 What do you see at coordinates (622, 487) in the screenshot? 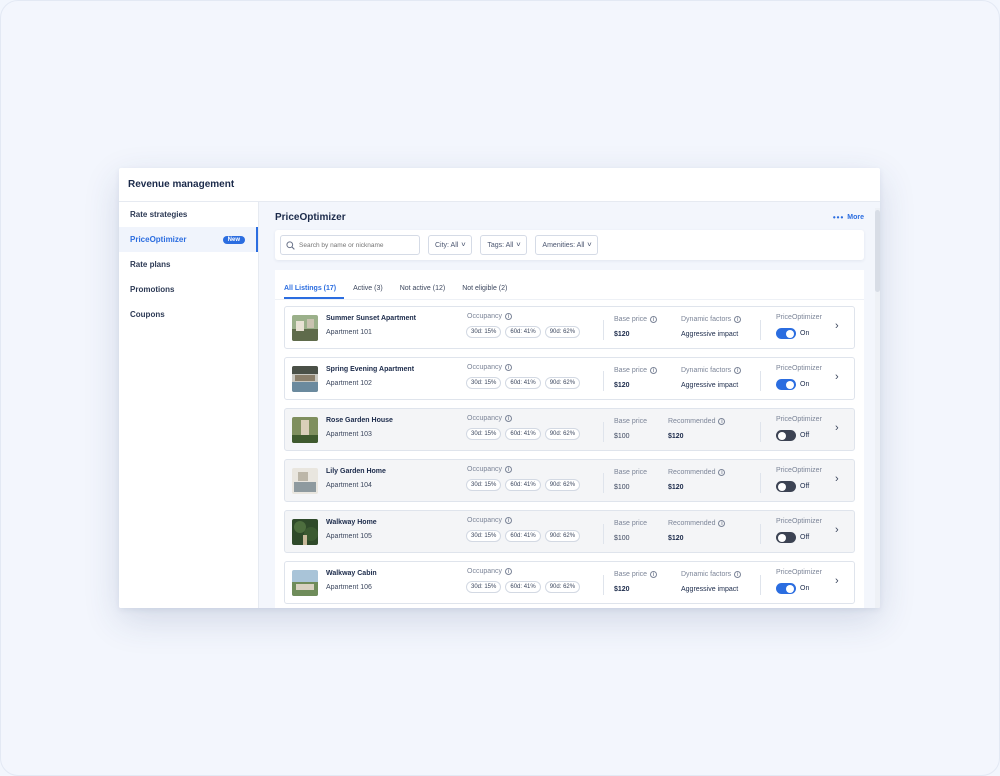
I see `base-price-value: $100` at bounding box center [622, 487].